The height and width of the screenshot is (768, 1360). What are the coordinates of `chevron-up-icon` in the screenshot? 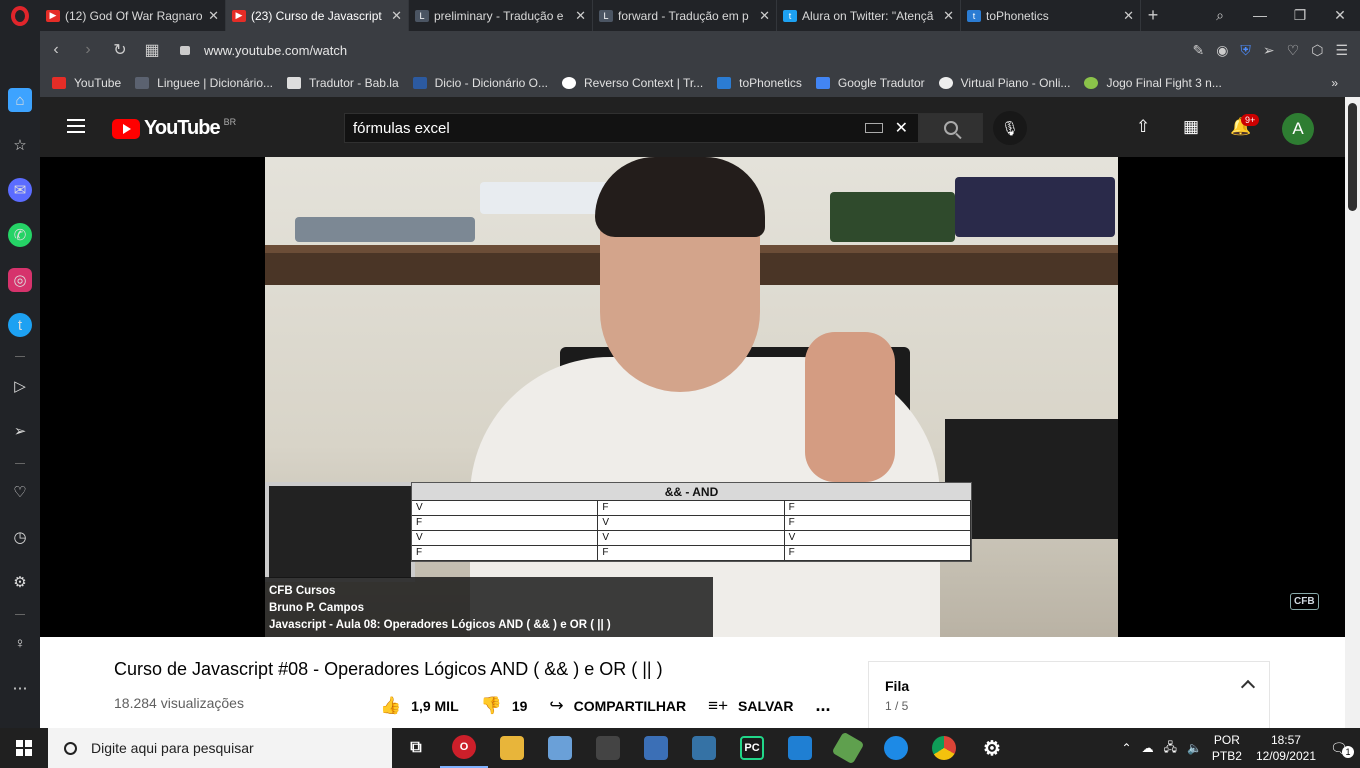 It's located at (1248, 687).